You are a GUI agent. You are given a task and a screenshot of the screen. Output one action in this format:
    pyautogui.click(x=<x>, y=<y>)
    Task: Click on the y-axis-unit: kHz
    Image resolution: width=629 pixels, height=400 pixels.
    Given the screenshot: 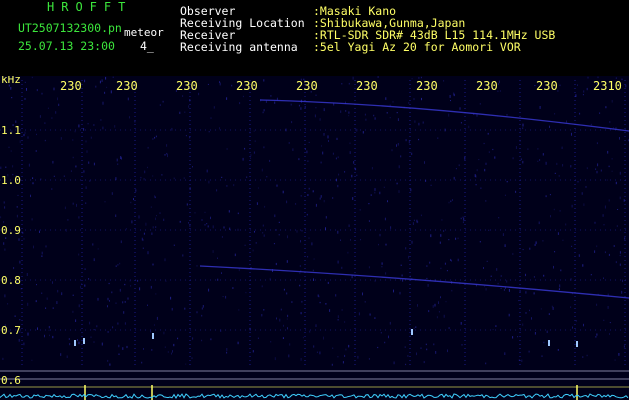 What is the action you would take?
    pyautogui.click(x=11, y=81)
    